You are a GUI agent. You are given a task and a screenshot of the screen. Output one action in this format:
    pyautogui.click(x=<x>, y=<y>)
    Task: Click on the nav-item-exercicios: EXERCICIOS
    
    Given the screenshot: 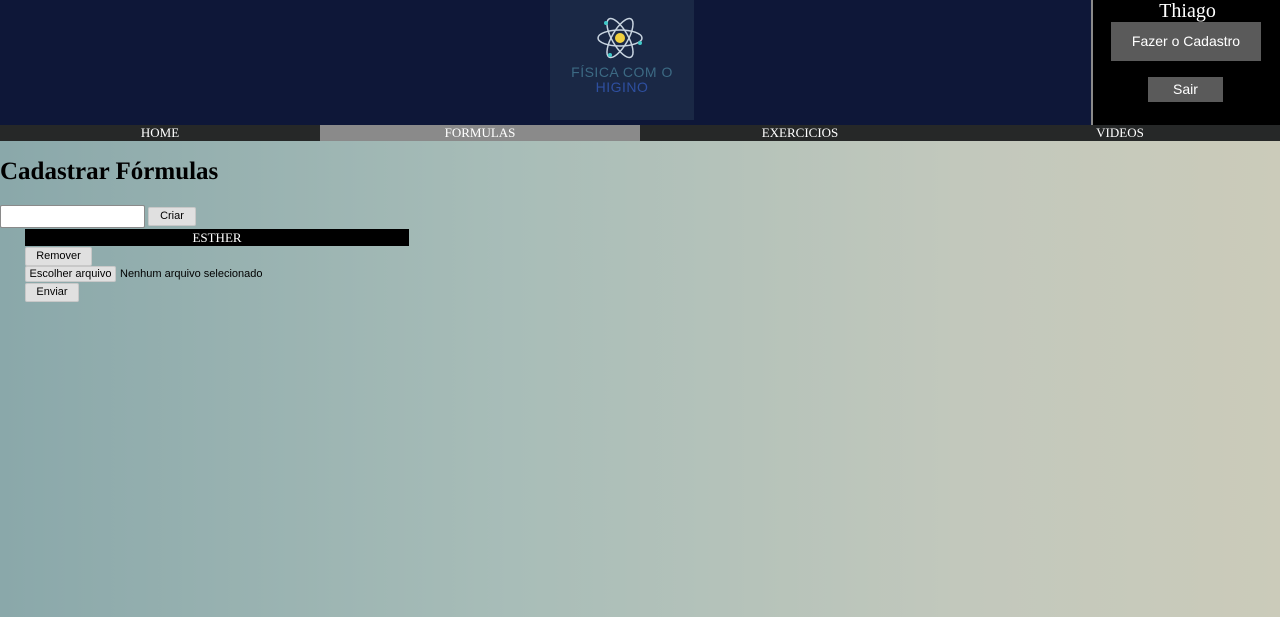 What is the action you would take?
    pyautogui.click(x=800, y=133)
    